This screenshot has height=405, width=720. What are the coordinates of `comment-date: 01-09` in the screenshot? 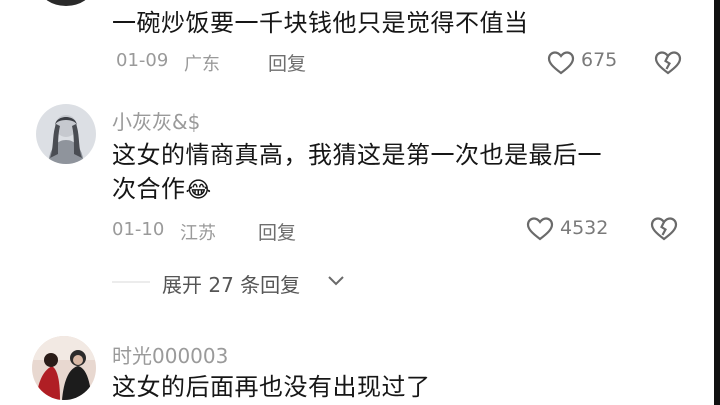 It's located at (142, 60).